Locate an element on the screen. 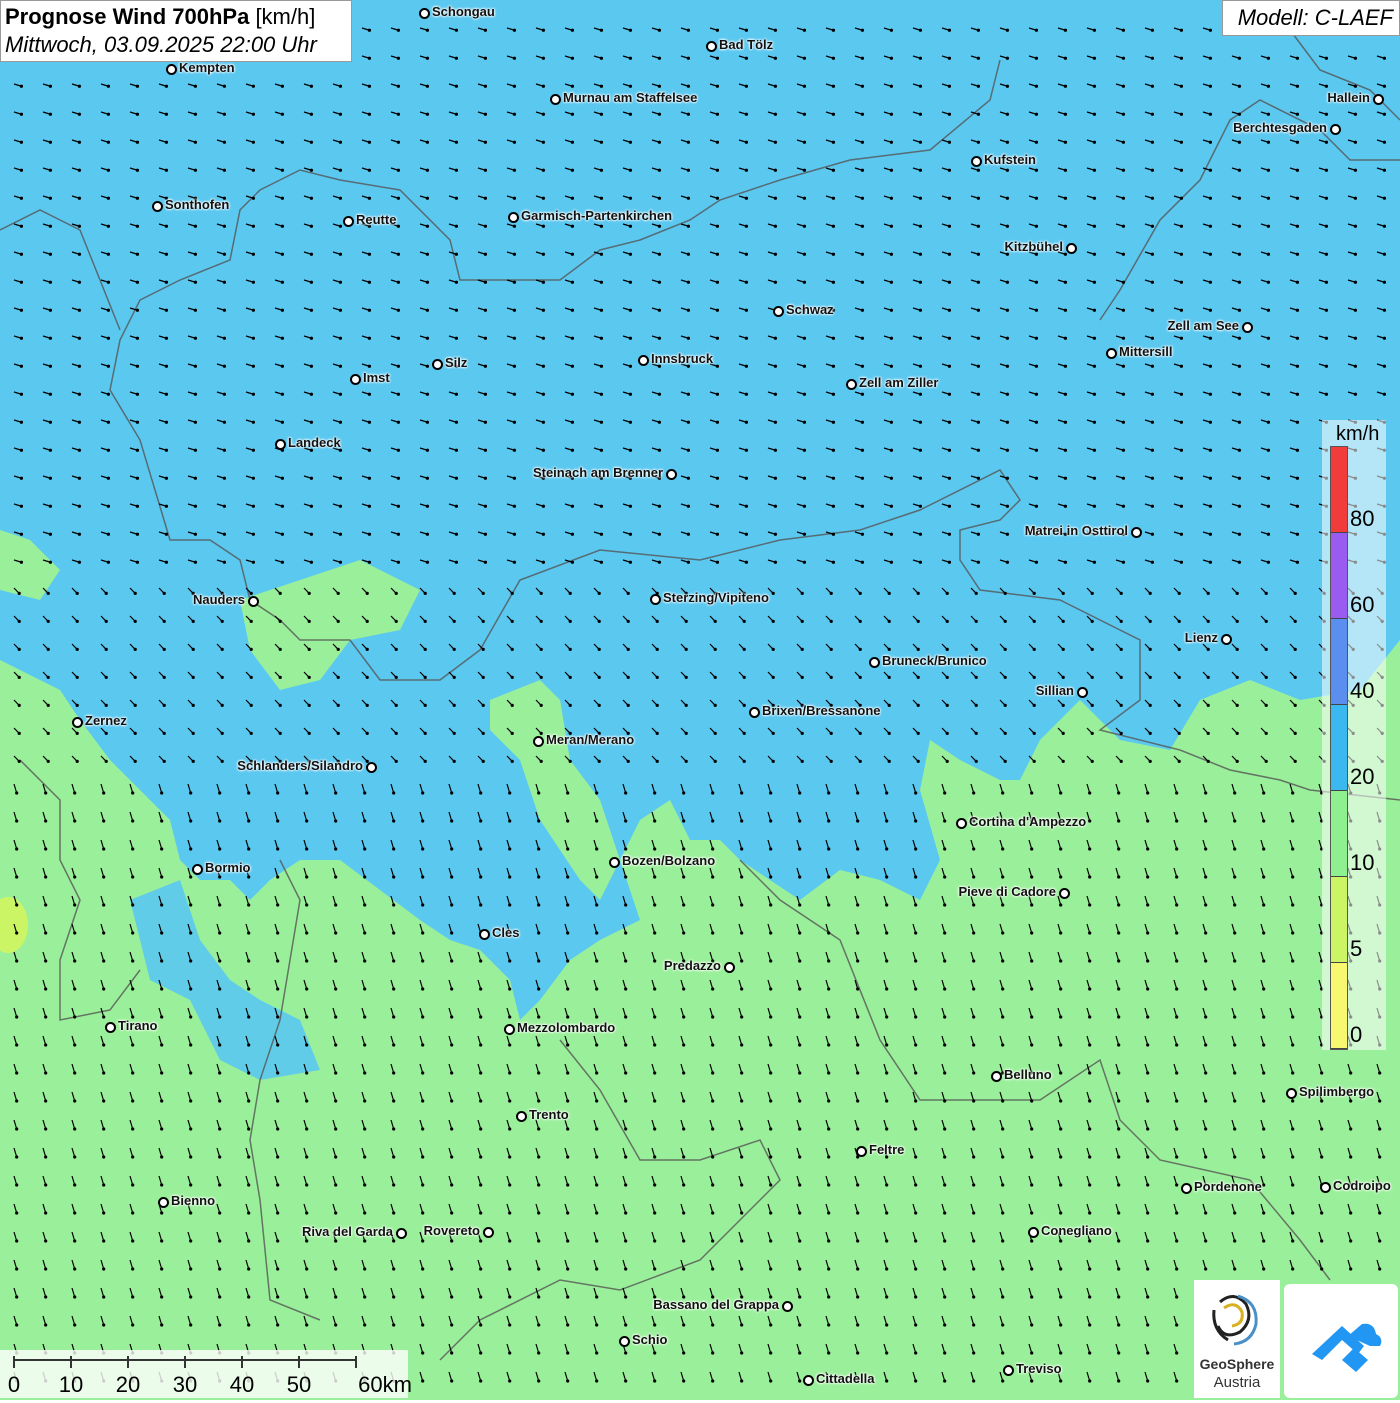 The image size is (1400, 1403). forecast-datetime: Mittwoch, 03.09.2025 22:00 Uhr is located at coordinates (161, 44).